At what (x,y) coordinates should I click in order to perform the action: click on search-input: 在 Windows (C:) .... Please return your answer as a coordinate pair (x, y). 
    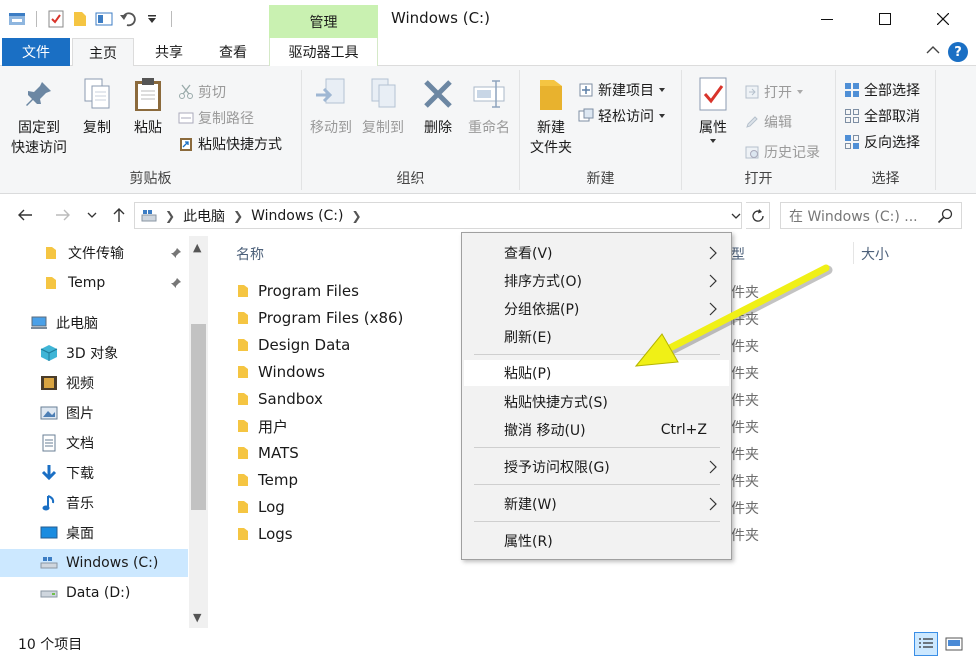
    Looking at the image, I should click on (853, 216).